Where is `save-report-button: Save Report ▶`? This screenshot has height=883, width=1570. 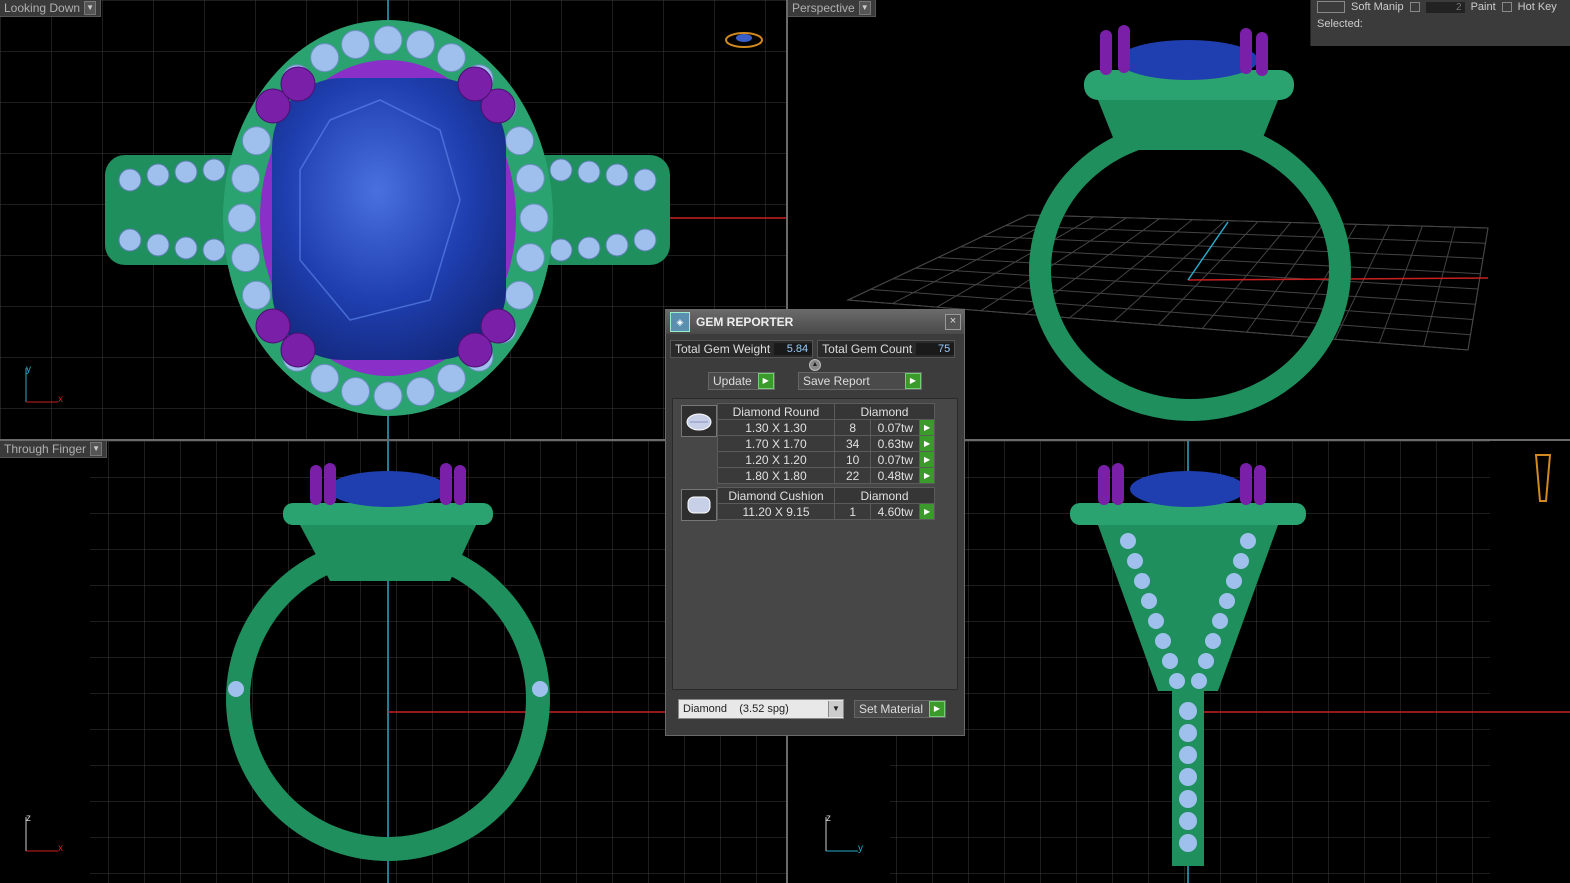 save-report-button: Save Report ▶ is located at coordinates (860, 381).